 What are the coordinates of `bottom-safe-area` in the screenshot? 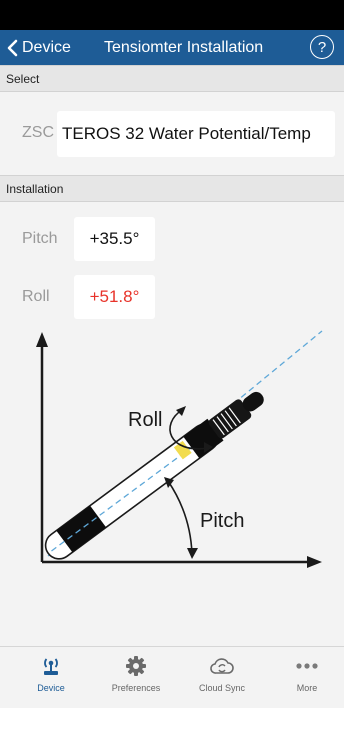 It's located at (172, 719).